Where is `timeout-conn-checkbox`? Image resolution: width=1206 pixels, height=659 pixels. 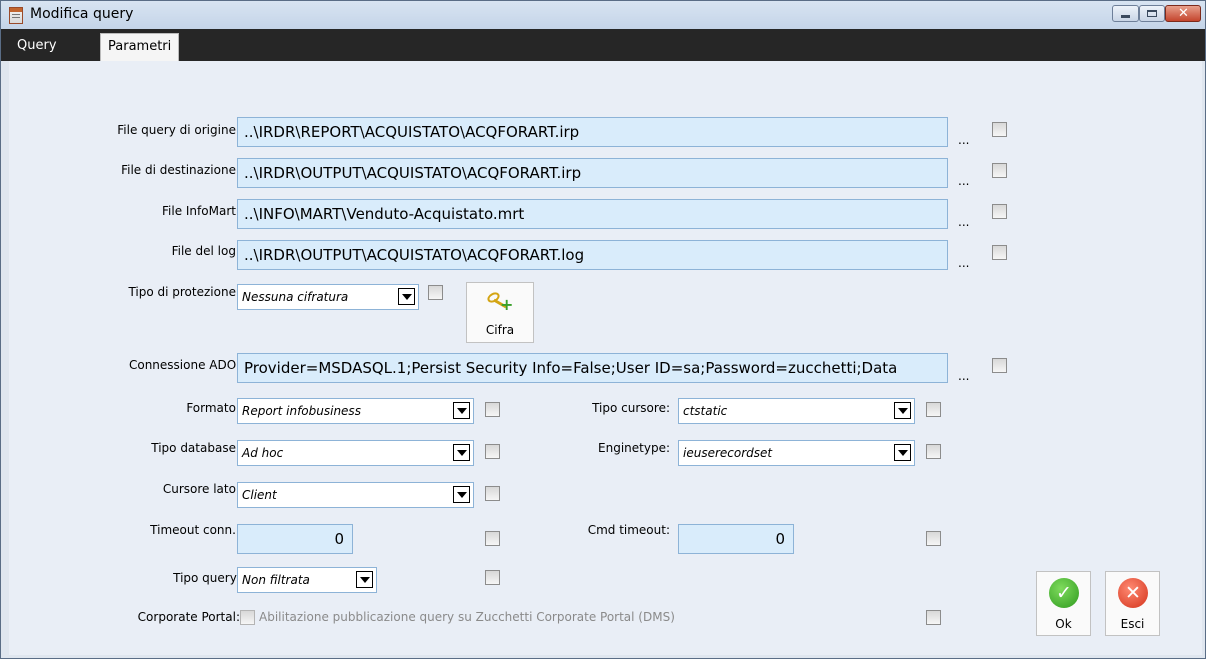
timeout-conn-checkbox is located at coordinates (492, 538).